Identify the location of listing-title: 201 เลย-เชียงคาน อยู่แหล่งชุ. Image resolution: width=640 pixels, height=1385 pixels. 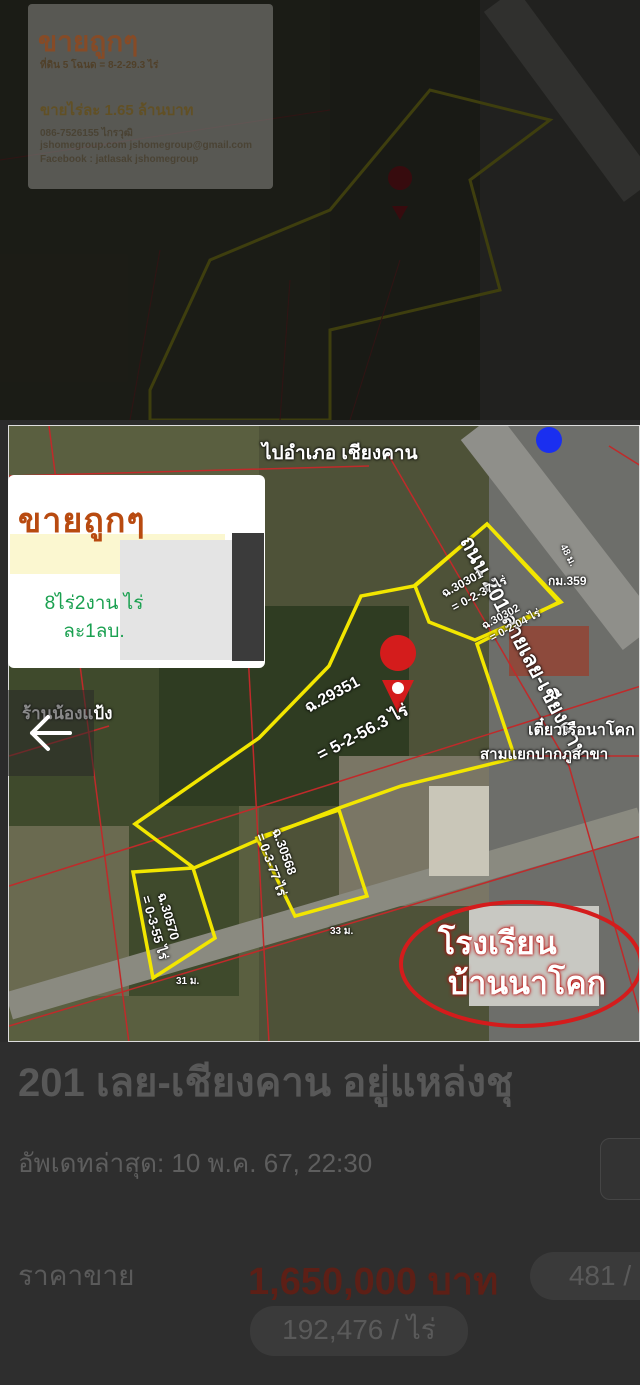
(266, 1083).